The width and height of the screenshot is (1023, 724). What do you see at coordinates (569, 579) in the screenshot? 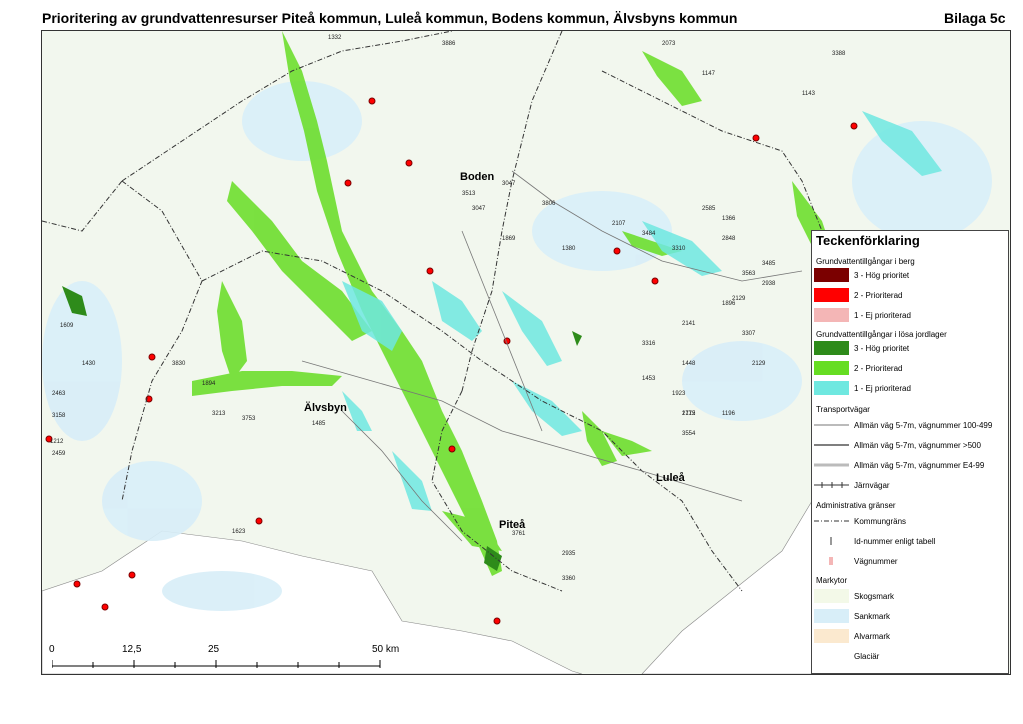
I see `id-number-label: 3360` at bounding box center [569, 579].